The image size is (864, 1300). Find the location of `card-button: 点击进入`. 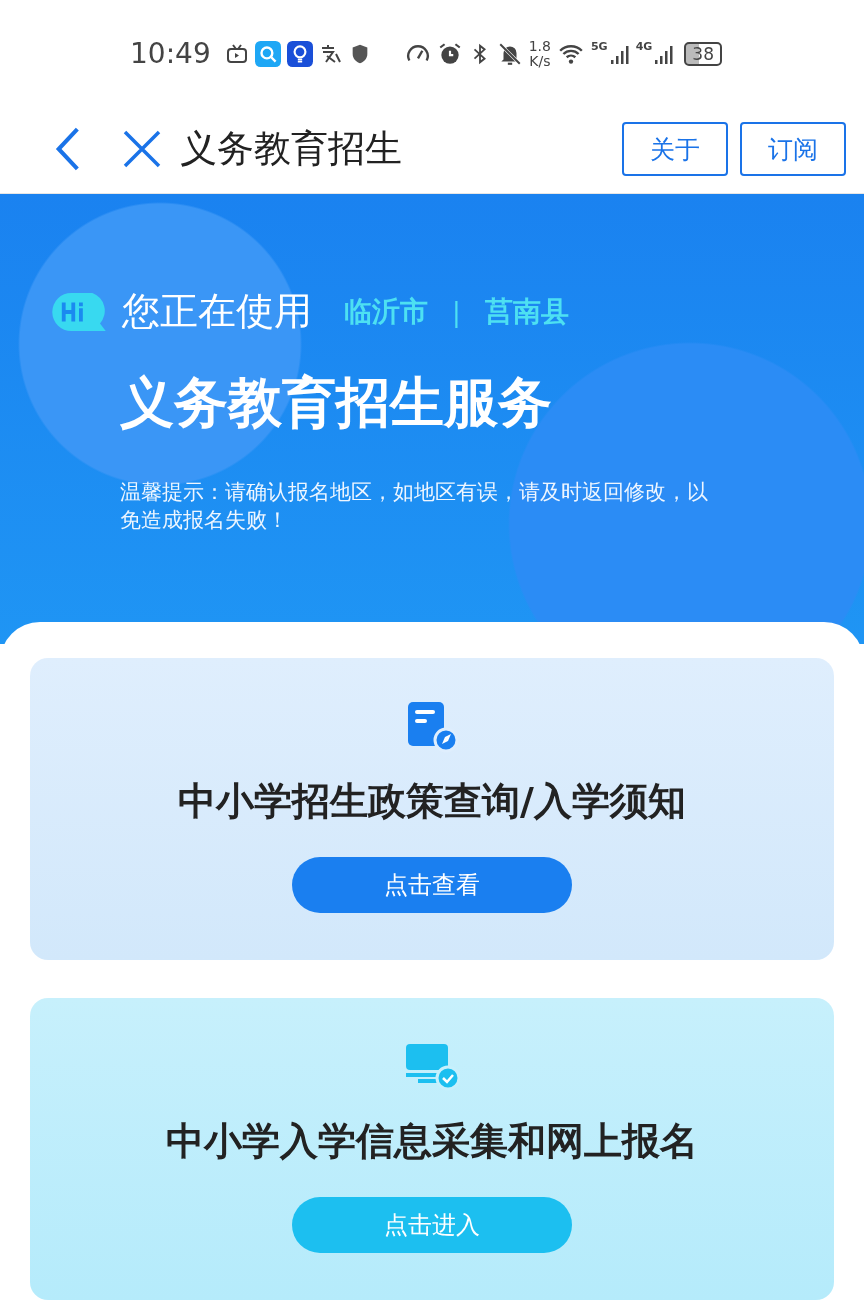

card-button: 点击进入 is located at coordinates (432, 1225).